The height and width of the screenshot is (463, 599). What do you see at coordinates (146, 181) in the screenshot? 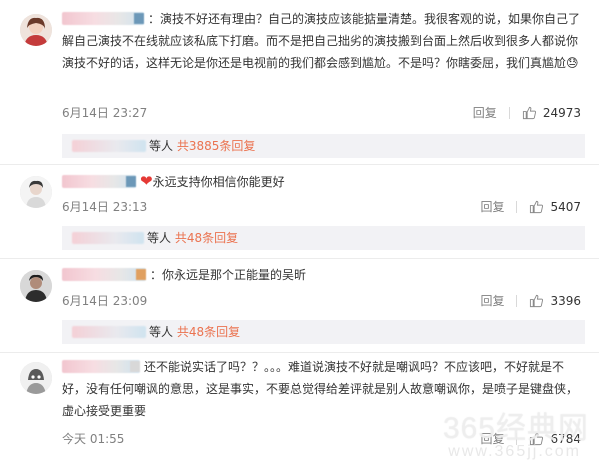
I see `heart-emoji-icon: ❤` at bounding box center [146, 181].